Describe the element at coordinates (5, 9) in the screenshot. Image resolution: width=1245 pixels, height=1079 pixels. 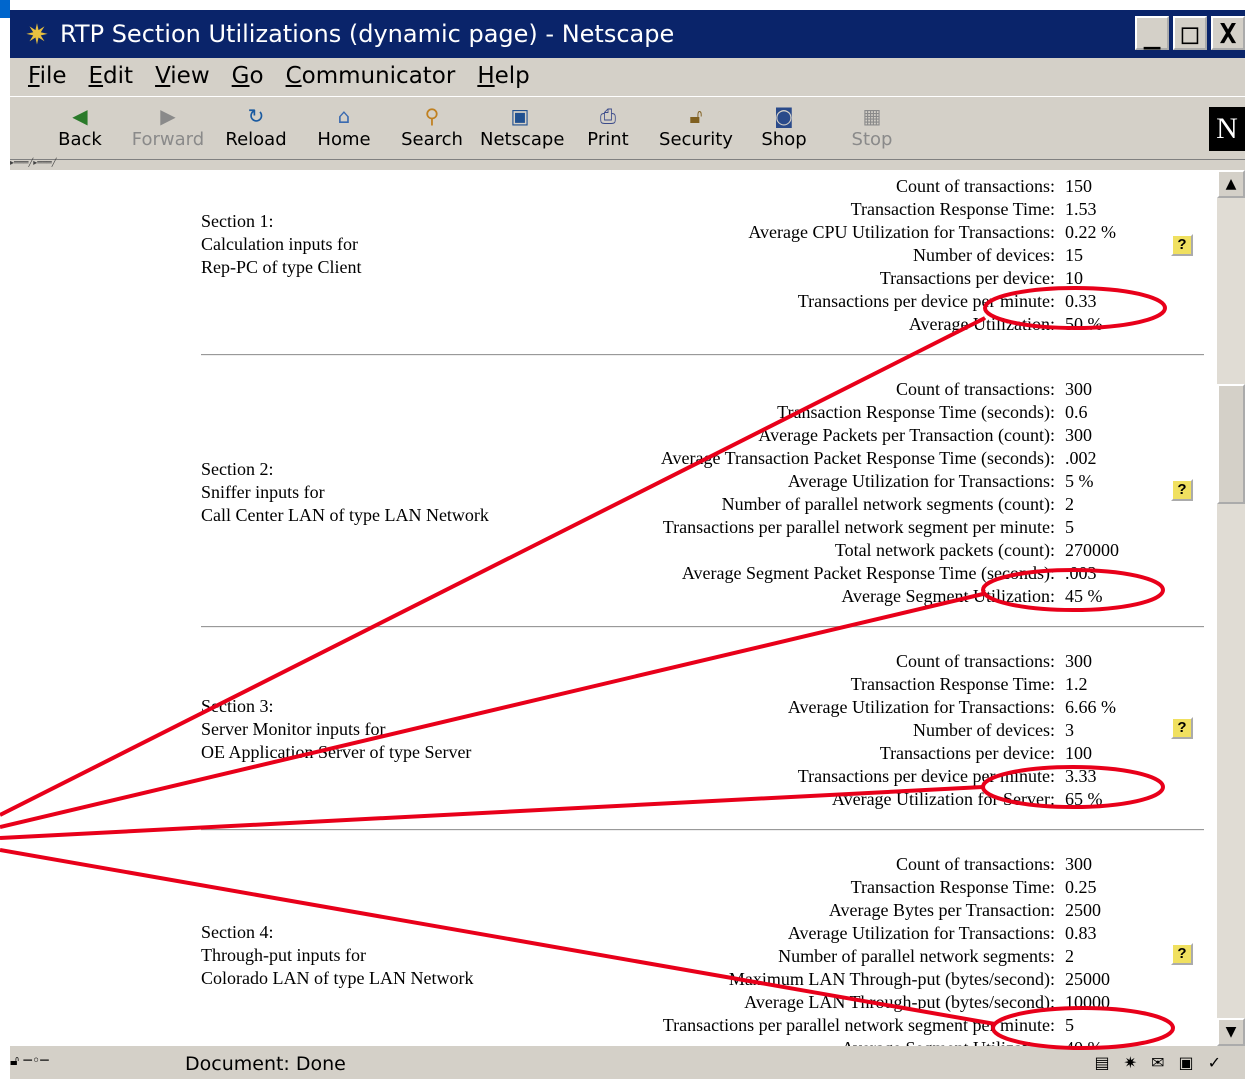
I see `slide-corner-mark` at that location.